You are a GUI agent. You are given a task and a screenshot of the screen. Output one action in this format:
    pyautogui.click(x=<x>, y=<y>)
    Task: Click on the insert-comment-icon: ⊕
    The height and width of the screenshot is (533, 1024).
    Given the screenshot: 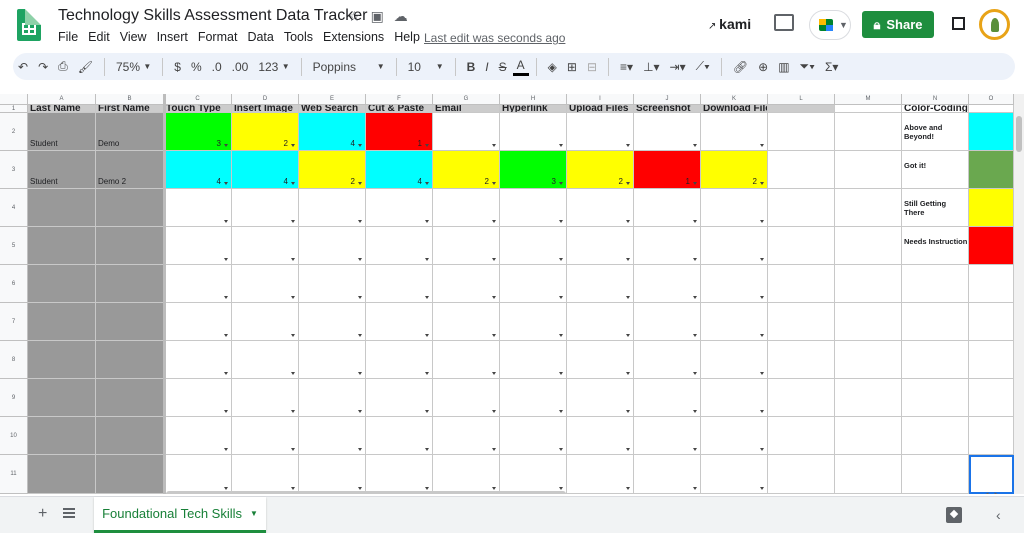 What is the action you would take?
    pyautogui.click(x=763, y=67)
    